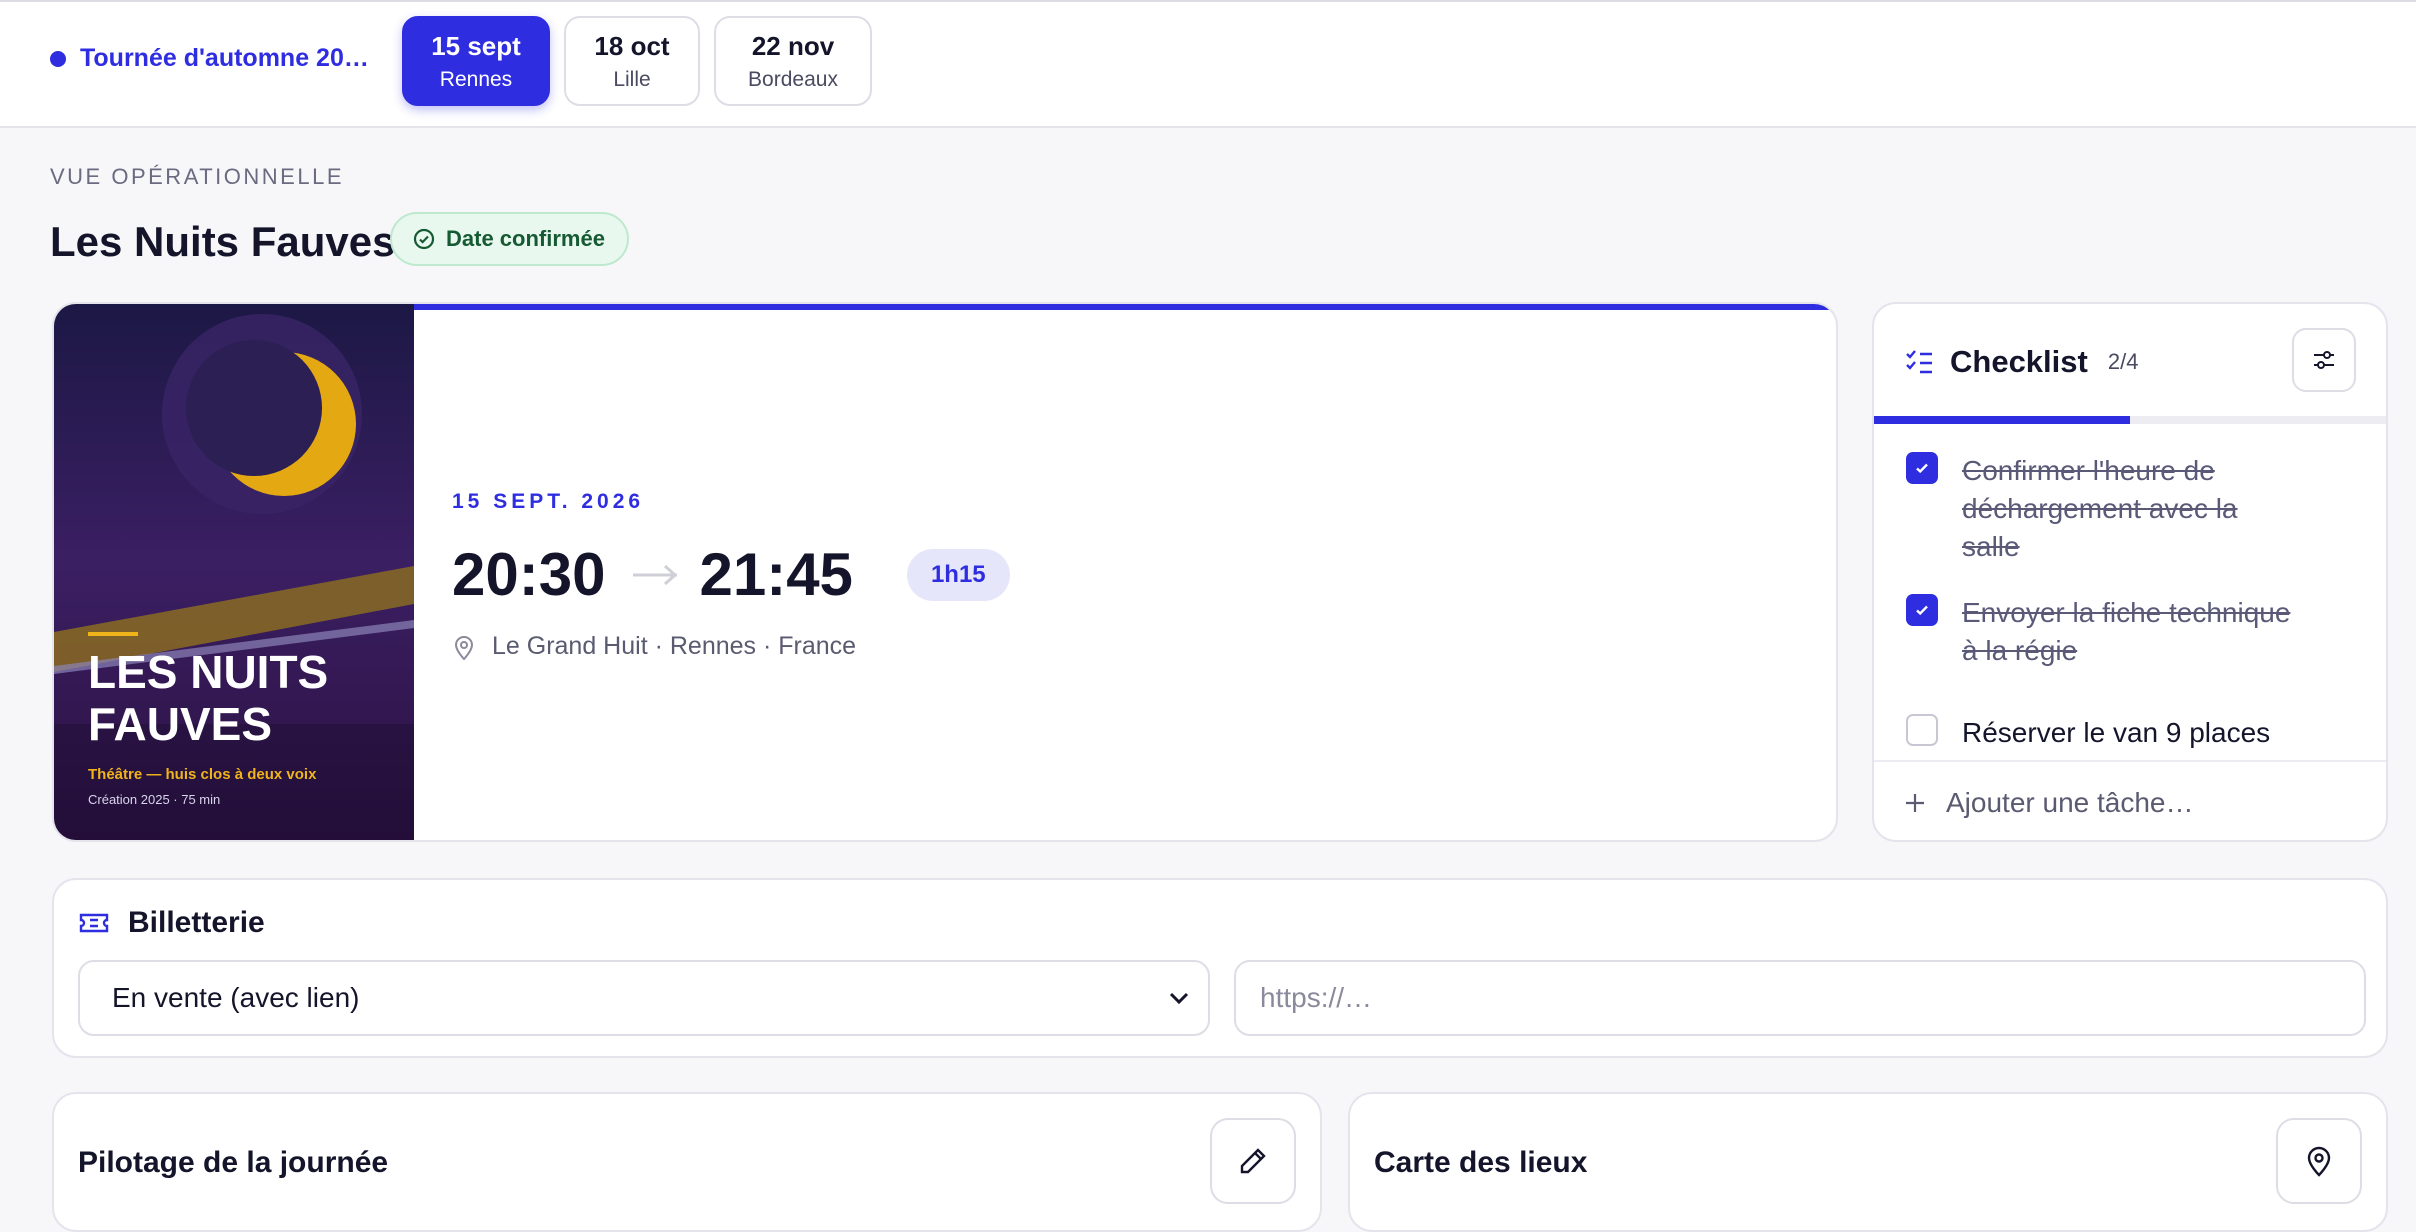 This screenshot has height=1232, width=2416. I want to click on poster-title-line1: LES NUITS, so click(208, 672).